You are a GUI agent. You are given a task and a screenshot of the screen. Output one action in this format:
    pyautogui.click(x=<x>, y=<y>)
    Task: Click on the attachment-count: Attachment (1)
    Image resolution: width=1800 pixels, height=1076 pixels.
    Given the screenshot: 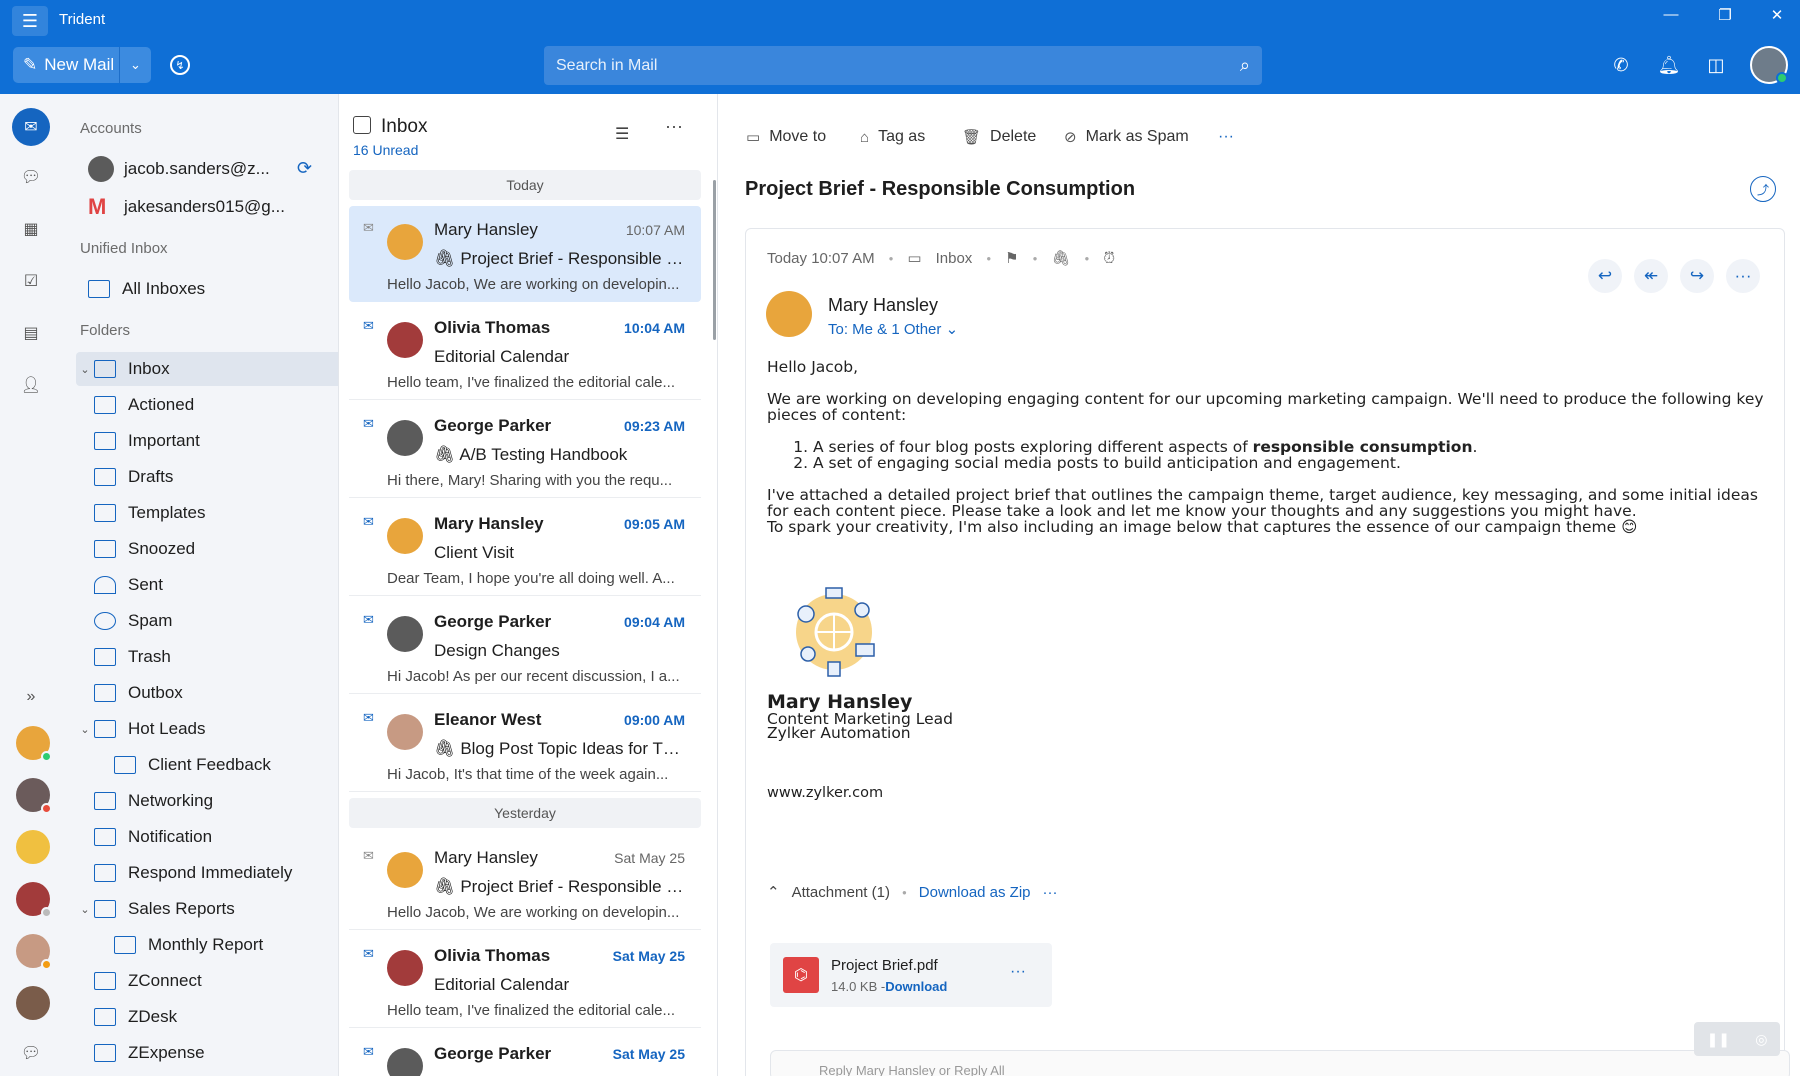 What is the action you would take?
    pyautogui.click(x=841, y=892)
    